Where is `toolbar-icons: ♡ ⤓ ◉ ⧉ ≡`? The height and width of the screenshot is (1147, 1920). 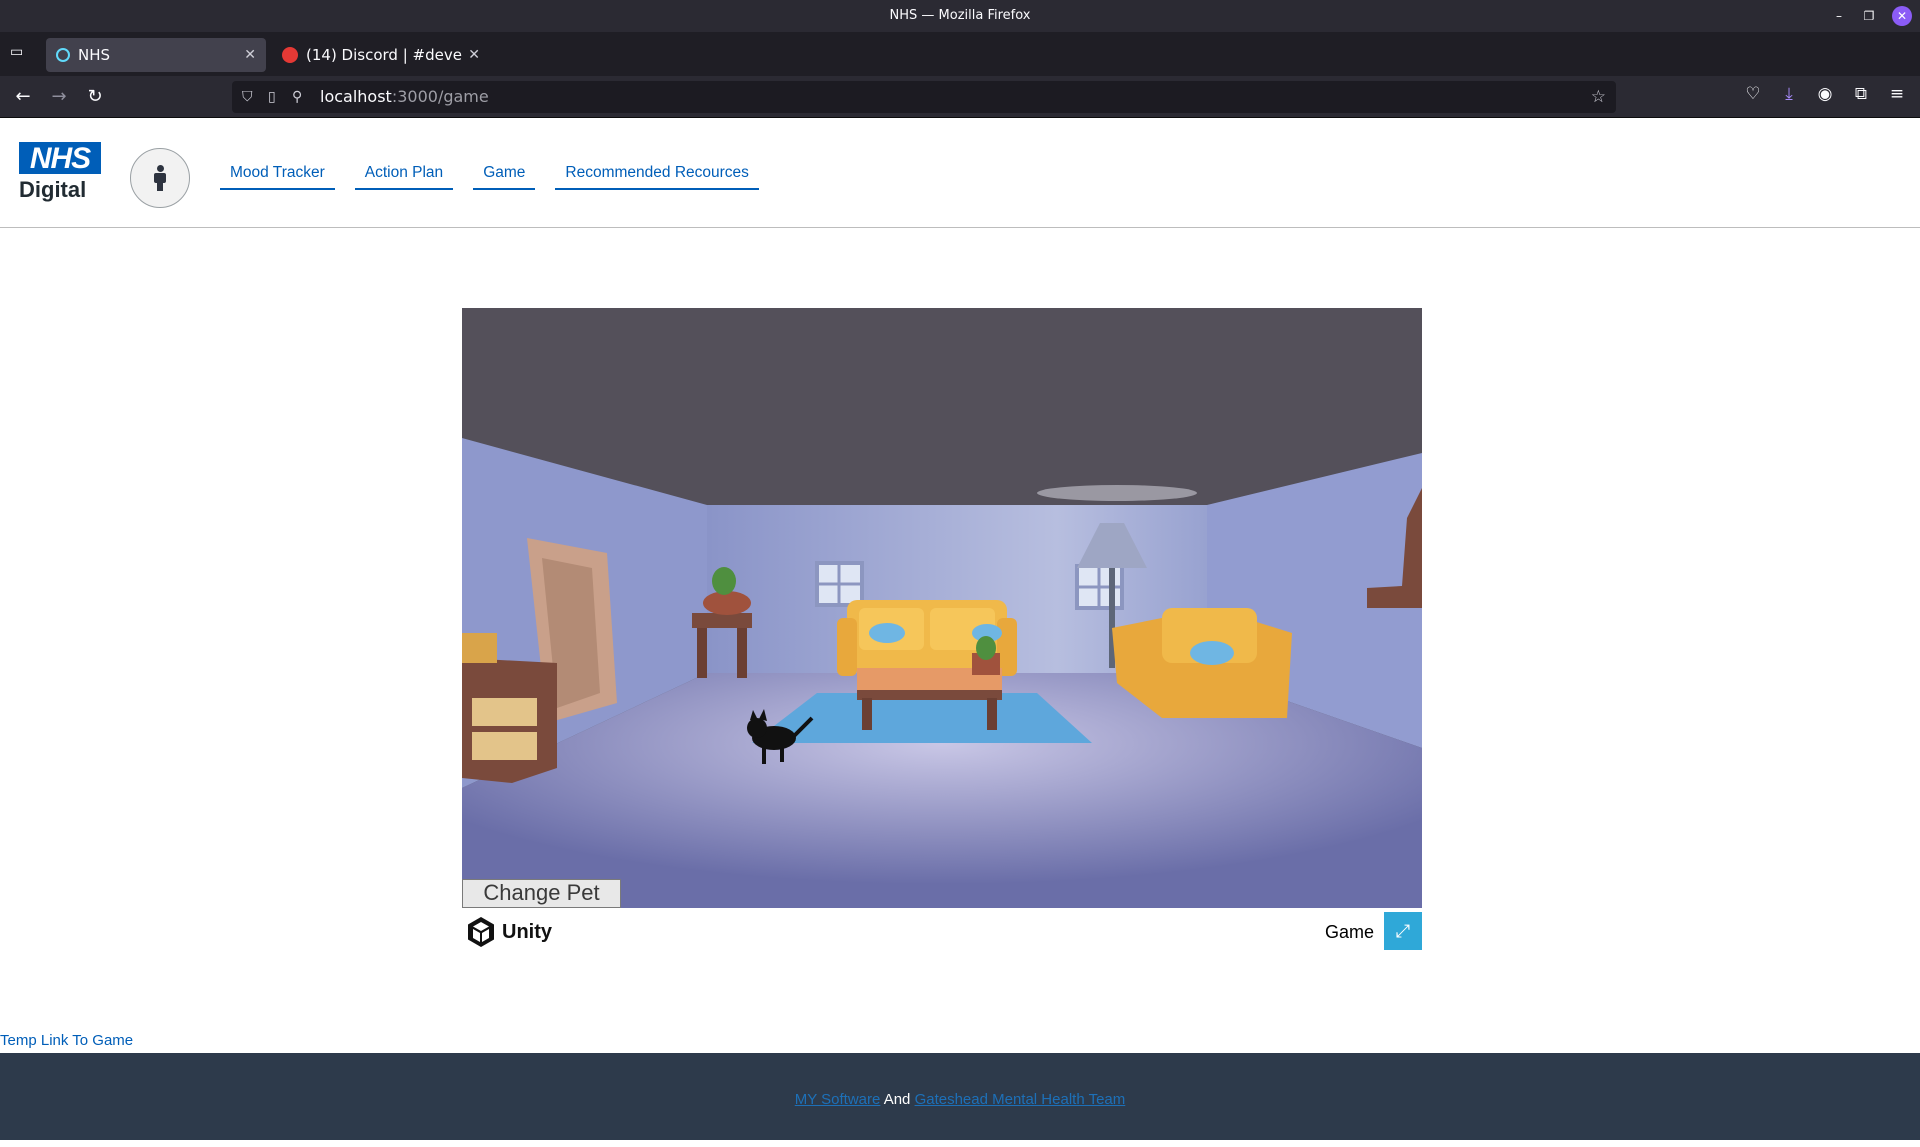 toolbar-icons: ♡ ⤓ ◉ ⧉ ≡ is located at coordinates (1825, 94).